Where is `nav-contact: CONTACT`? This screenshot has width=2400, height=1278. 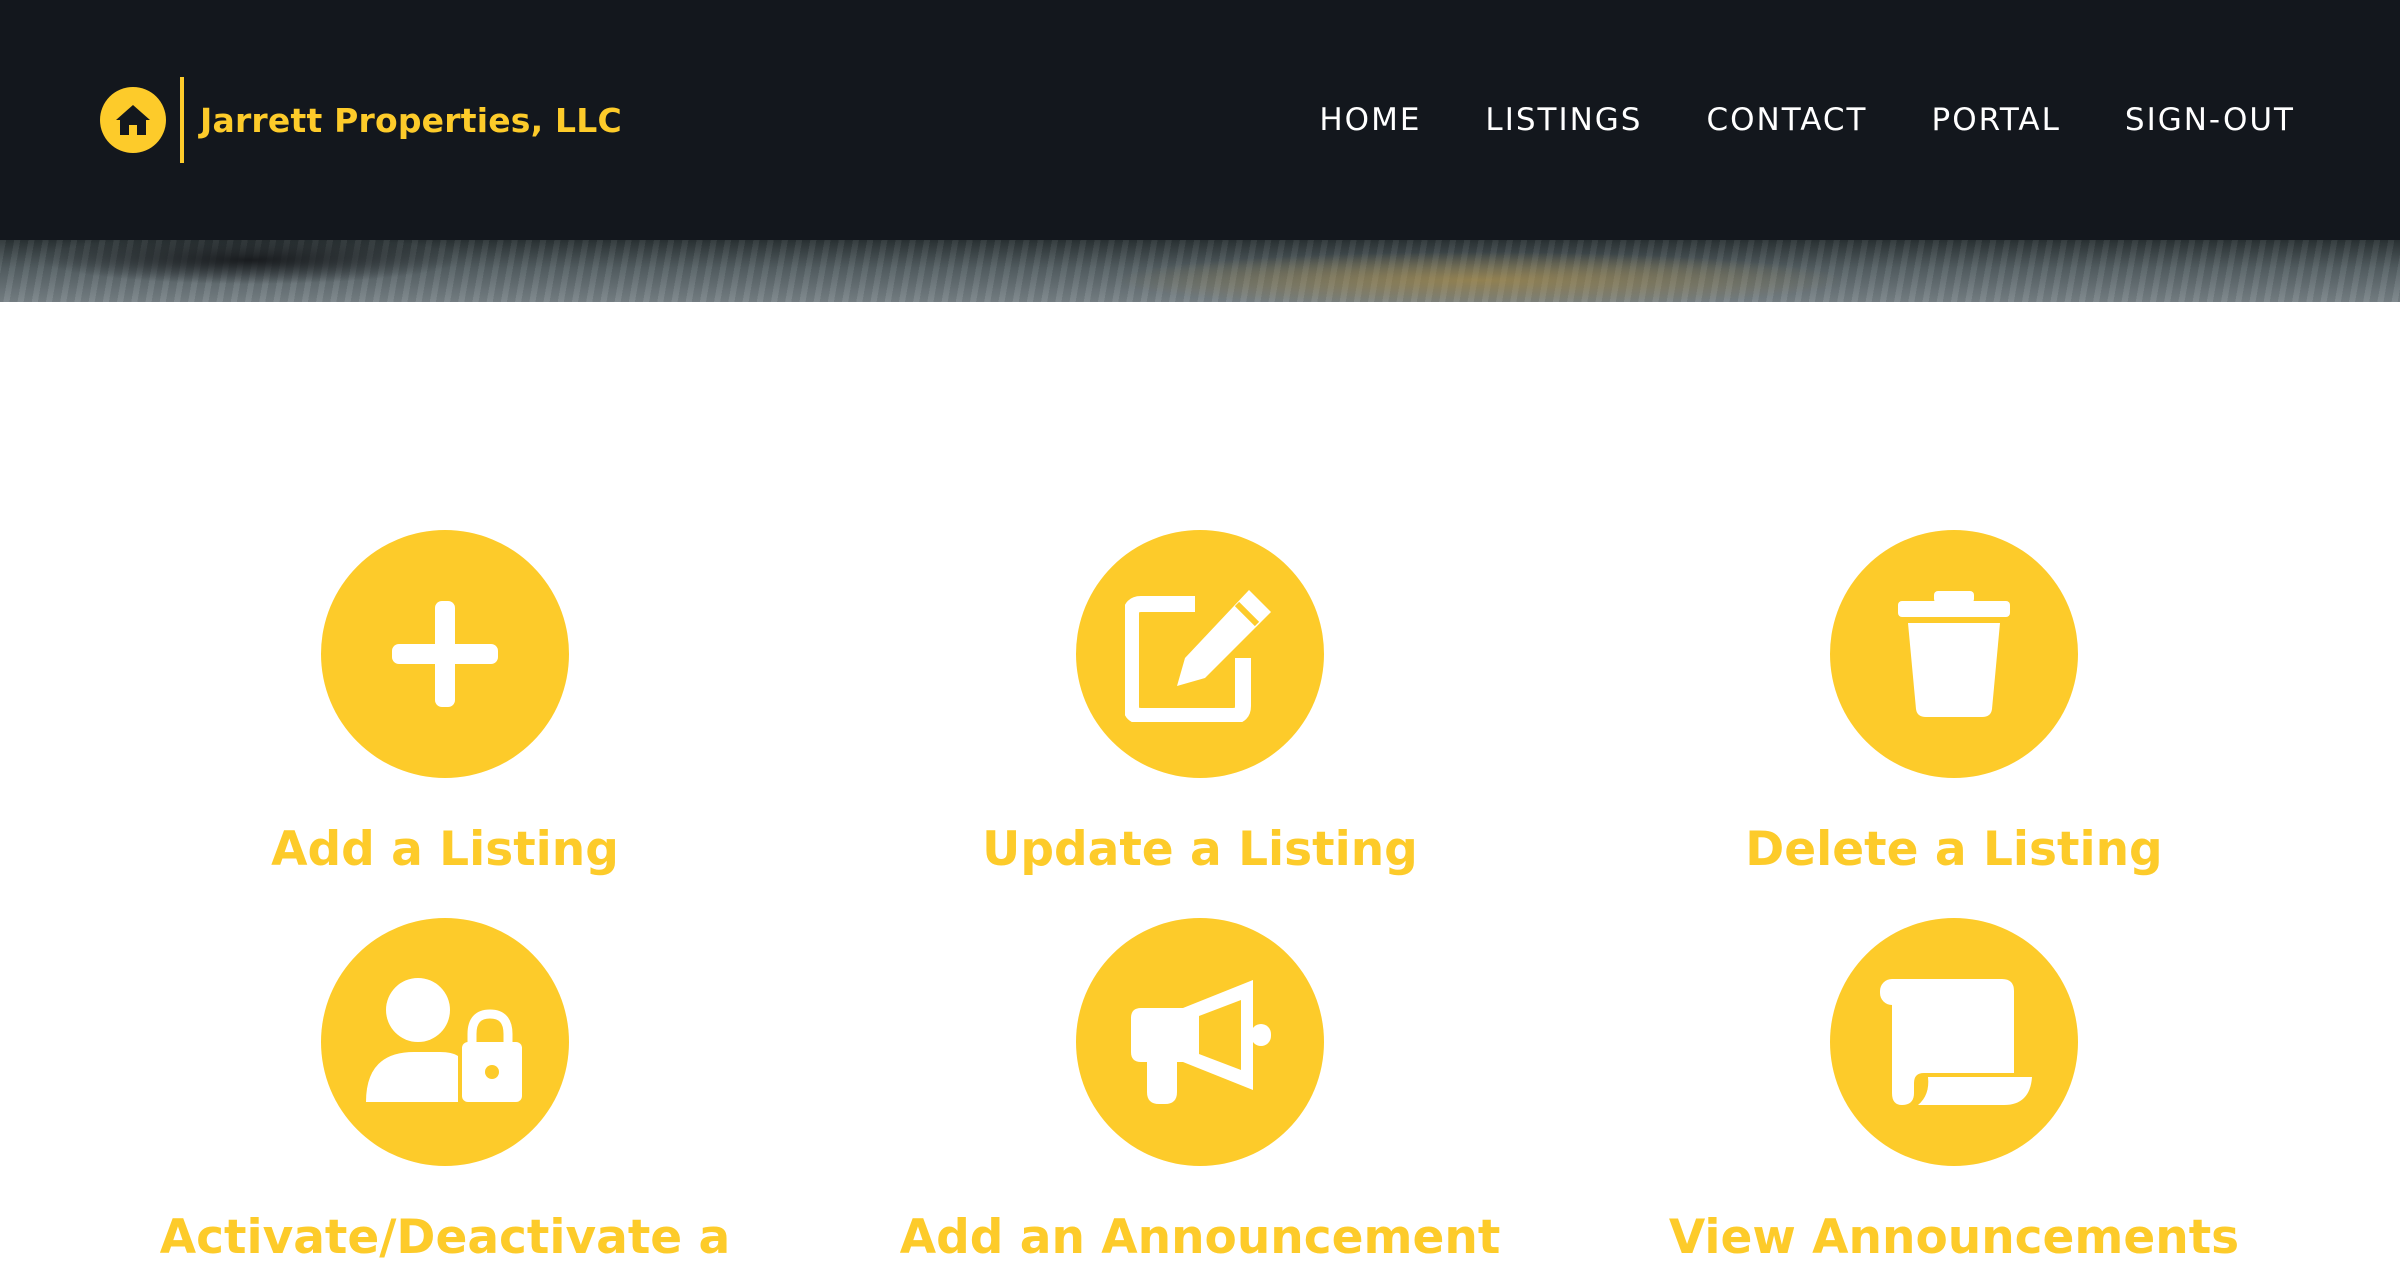 nav-contact: CONTACT is located at coordinates (1786, 120).